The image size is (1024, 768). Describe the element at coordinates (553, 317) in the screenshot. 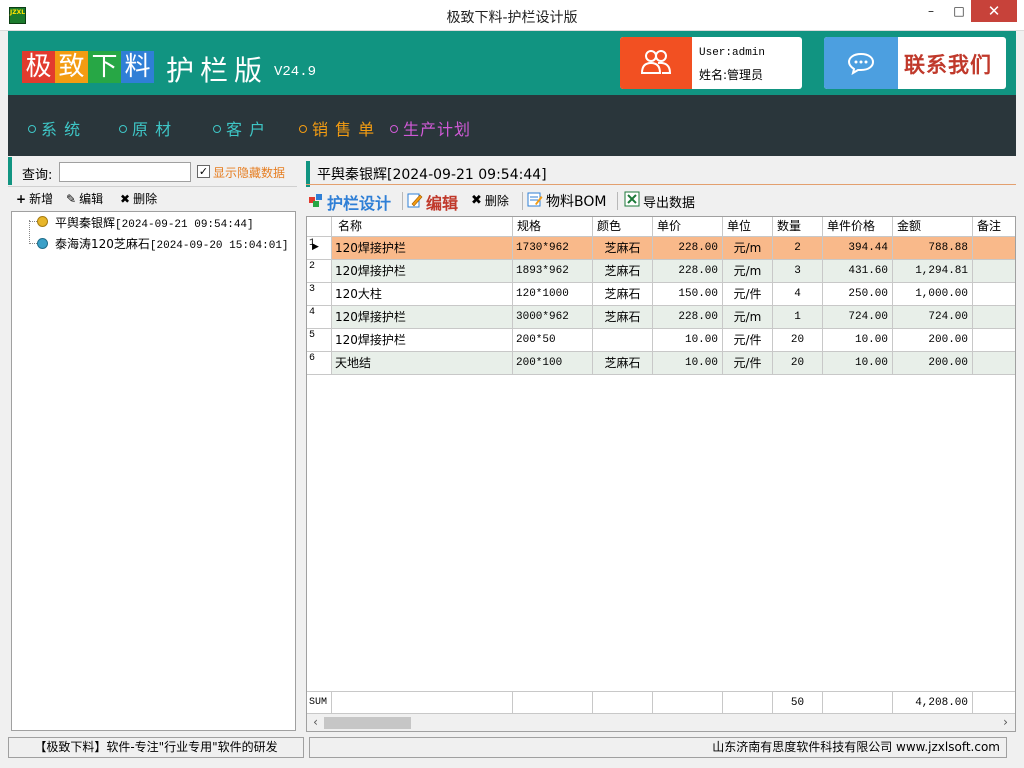

I see `cell-spec: 3000*962` at that location.